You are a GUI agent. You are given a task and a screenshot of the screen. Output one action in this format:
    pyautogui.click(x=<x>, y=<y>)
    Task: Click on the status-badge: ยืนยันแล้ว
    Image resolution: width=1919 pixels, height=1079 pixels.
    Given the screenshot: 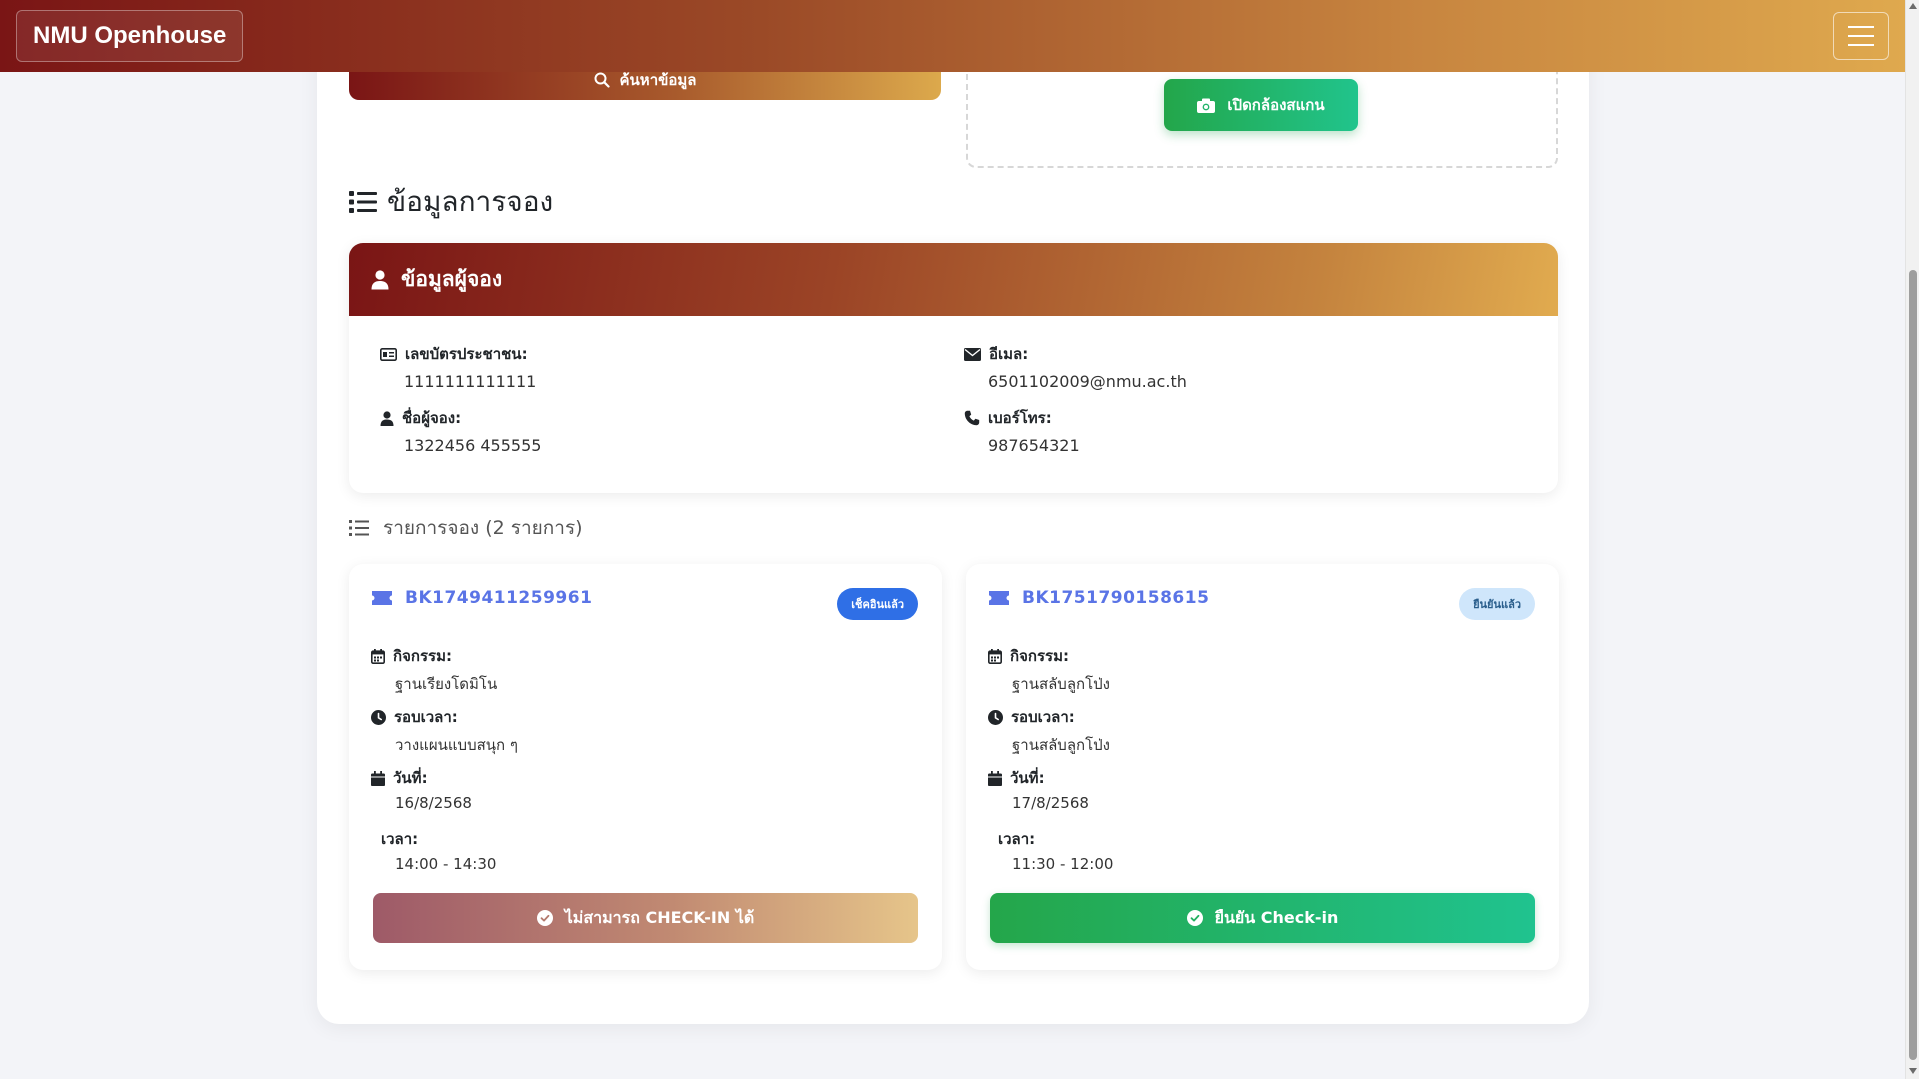 What is the action you would take?
    pyautogui.click(x=1497, y=604)
    